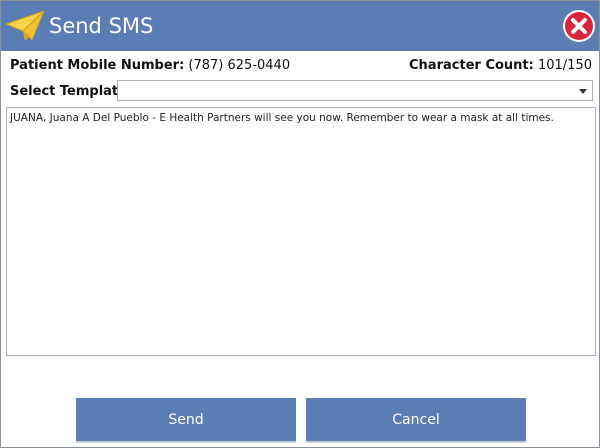  Describe the element at coordinates (564, 65) in the screenshot. I see `character-count-value: 101/150` at that location.